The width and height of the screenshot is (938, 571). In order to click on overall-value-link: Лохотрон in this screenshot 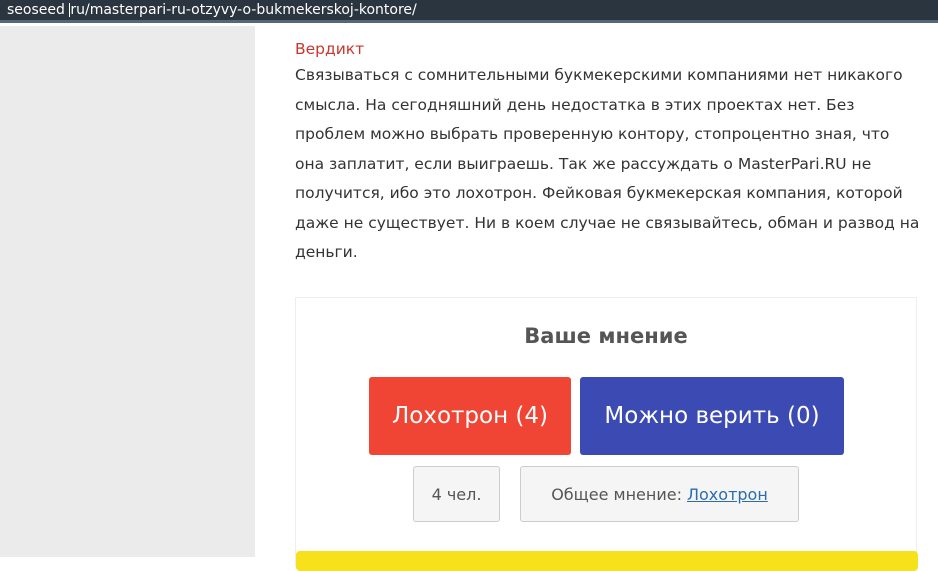, I will do `click(727, 494)`.